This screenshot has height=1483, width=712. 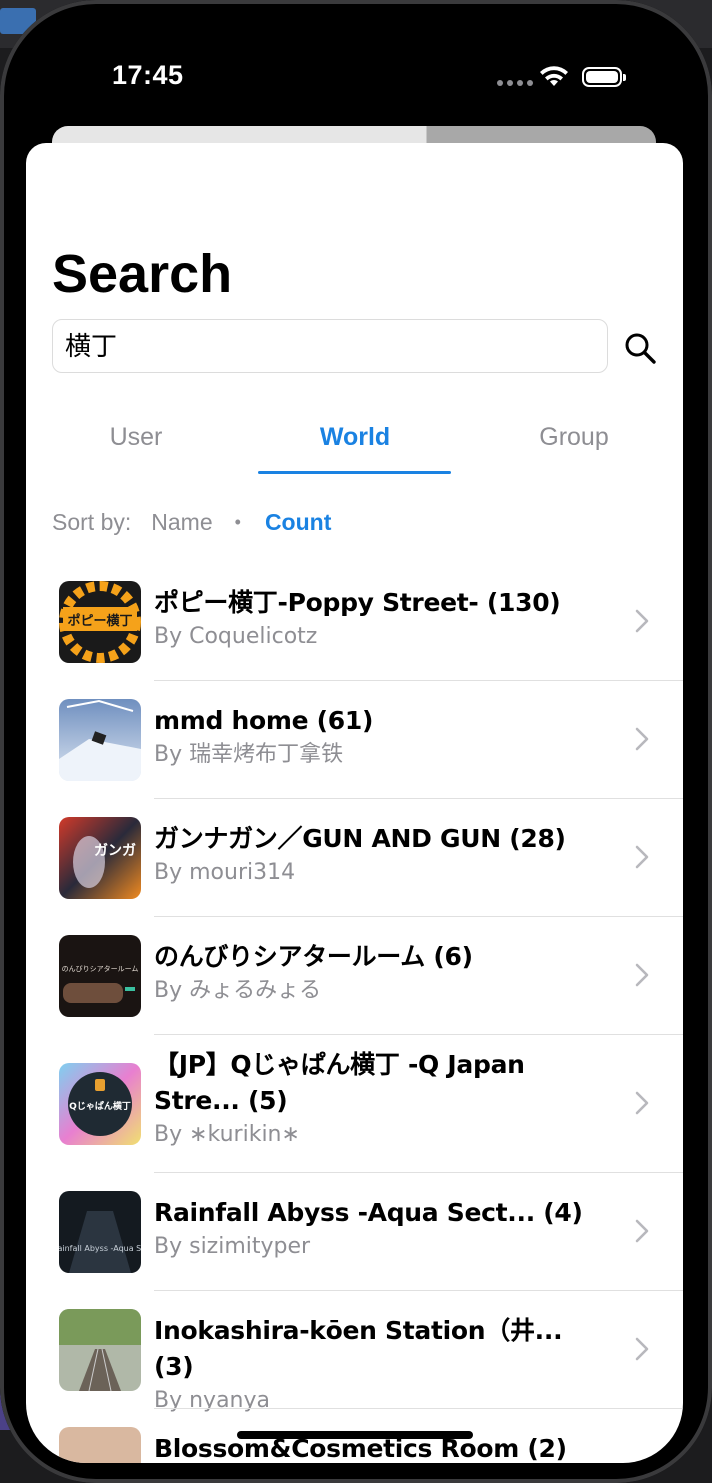 What do you see at coordinates (358, 1348) in the screenshot?
I see `world-name: Inokashira-kōen Station（井... (3)` at bounding box center [358, 1348].